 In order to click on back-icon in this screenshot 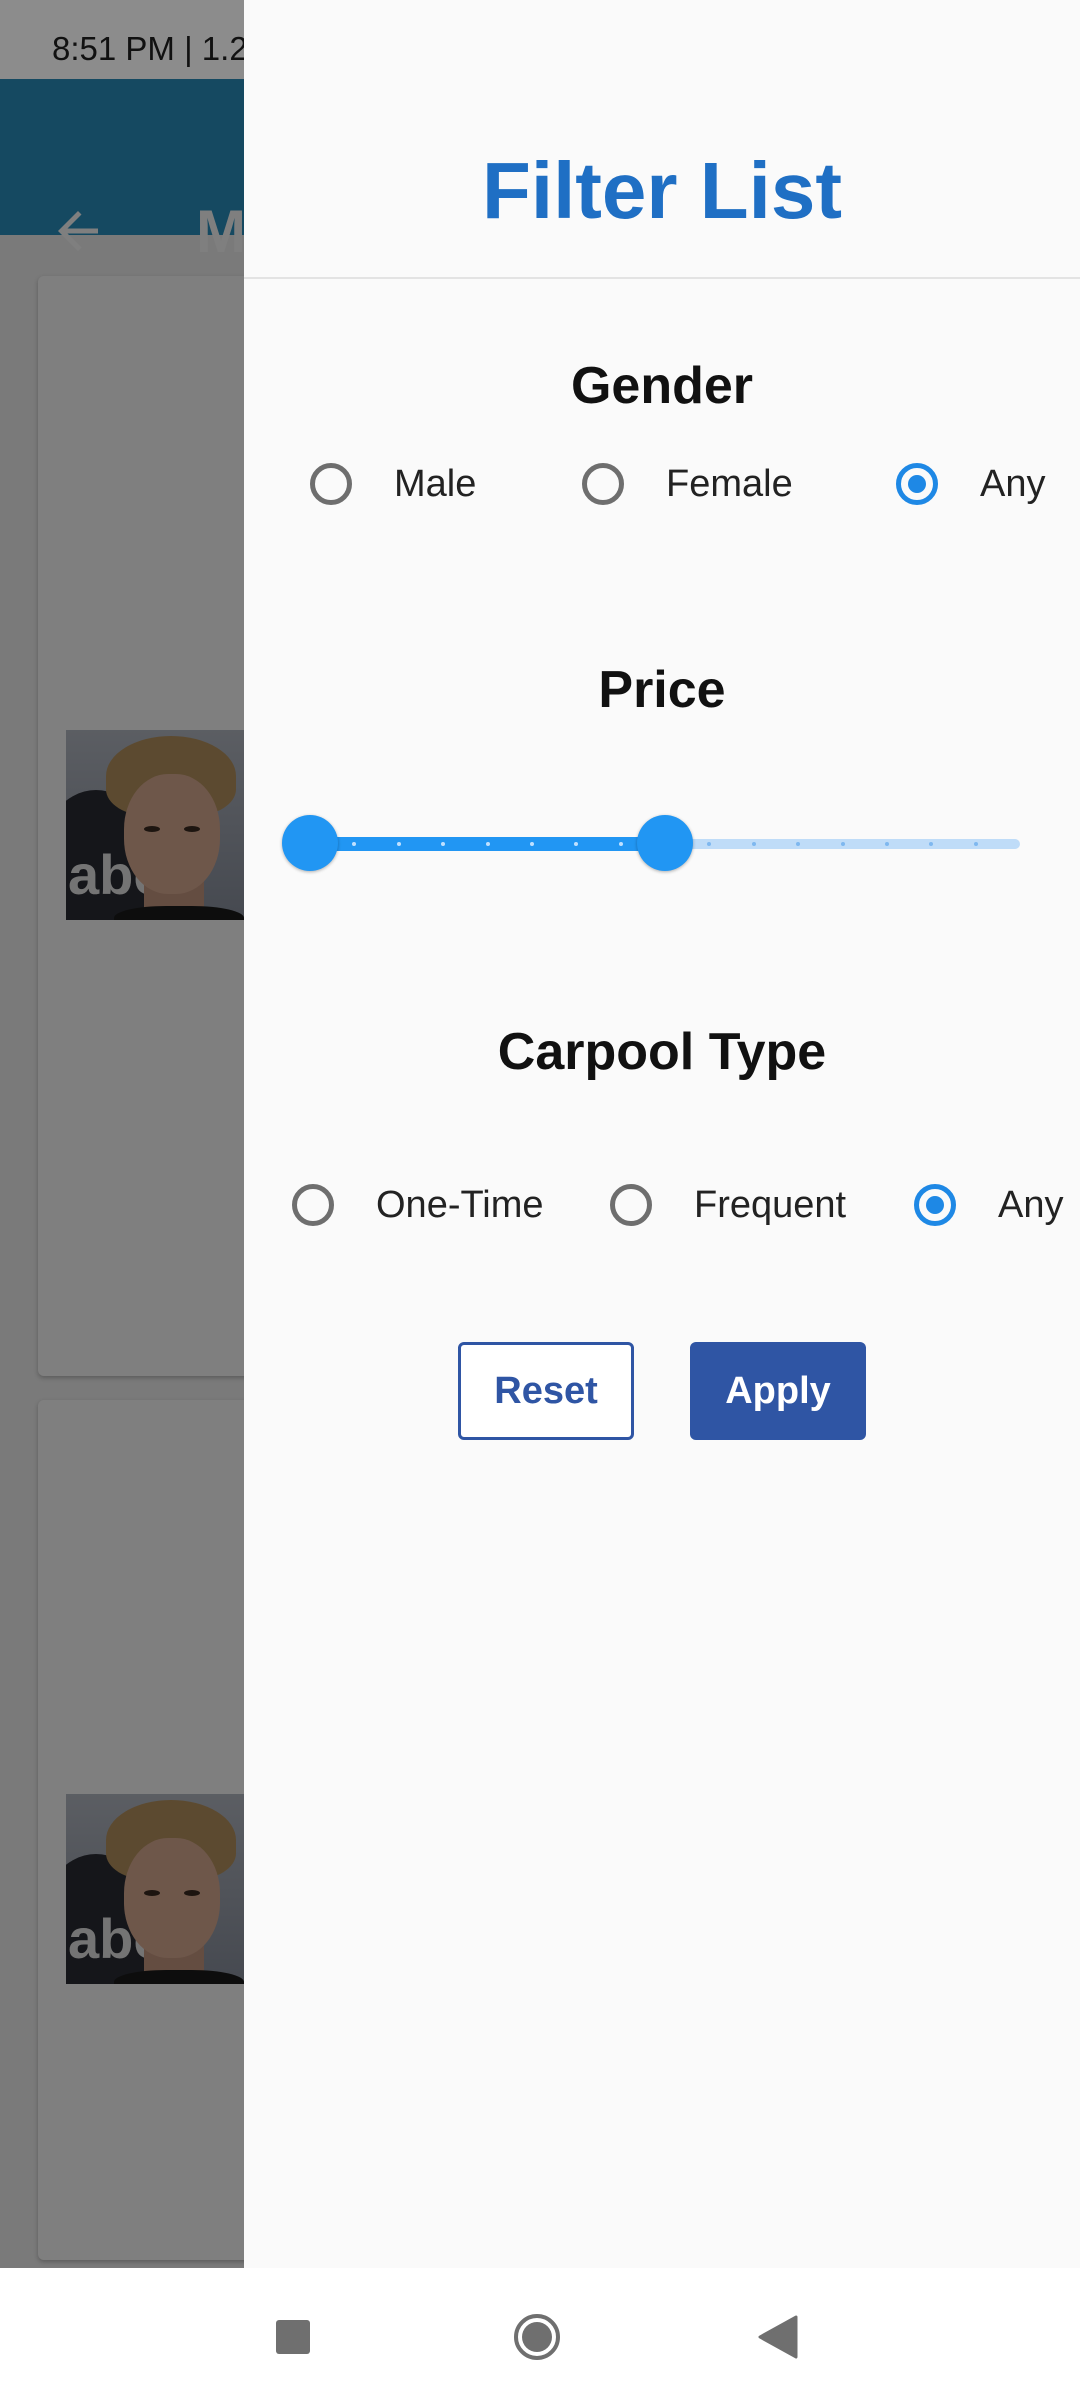, I will do `click(778, 2337)`.